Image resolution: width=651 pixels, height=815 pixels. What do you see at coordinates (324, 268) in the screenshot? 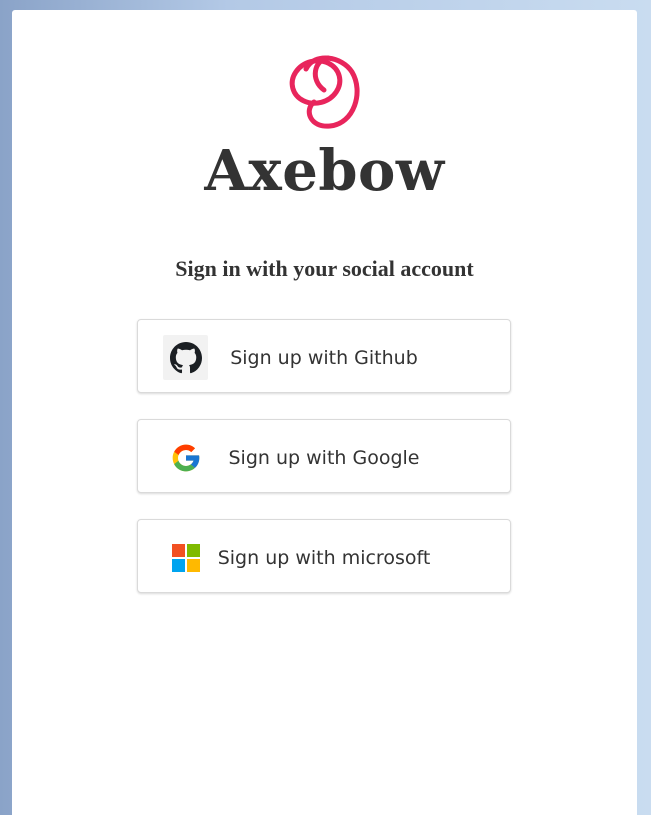
I see `signin-heading: Sign in with your social account` at bounding box center [324, 268].